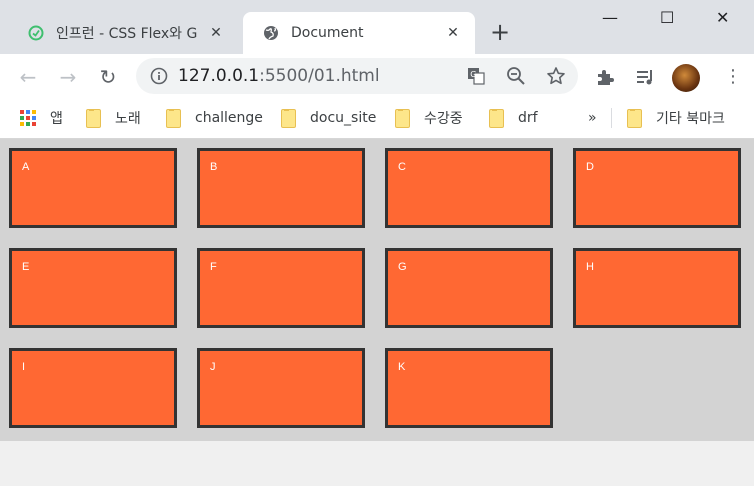 This screenshot has width=754, height=486. I want to click on item-label: D, so click(590, 167).